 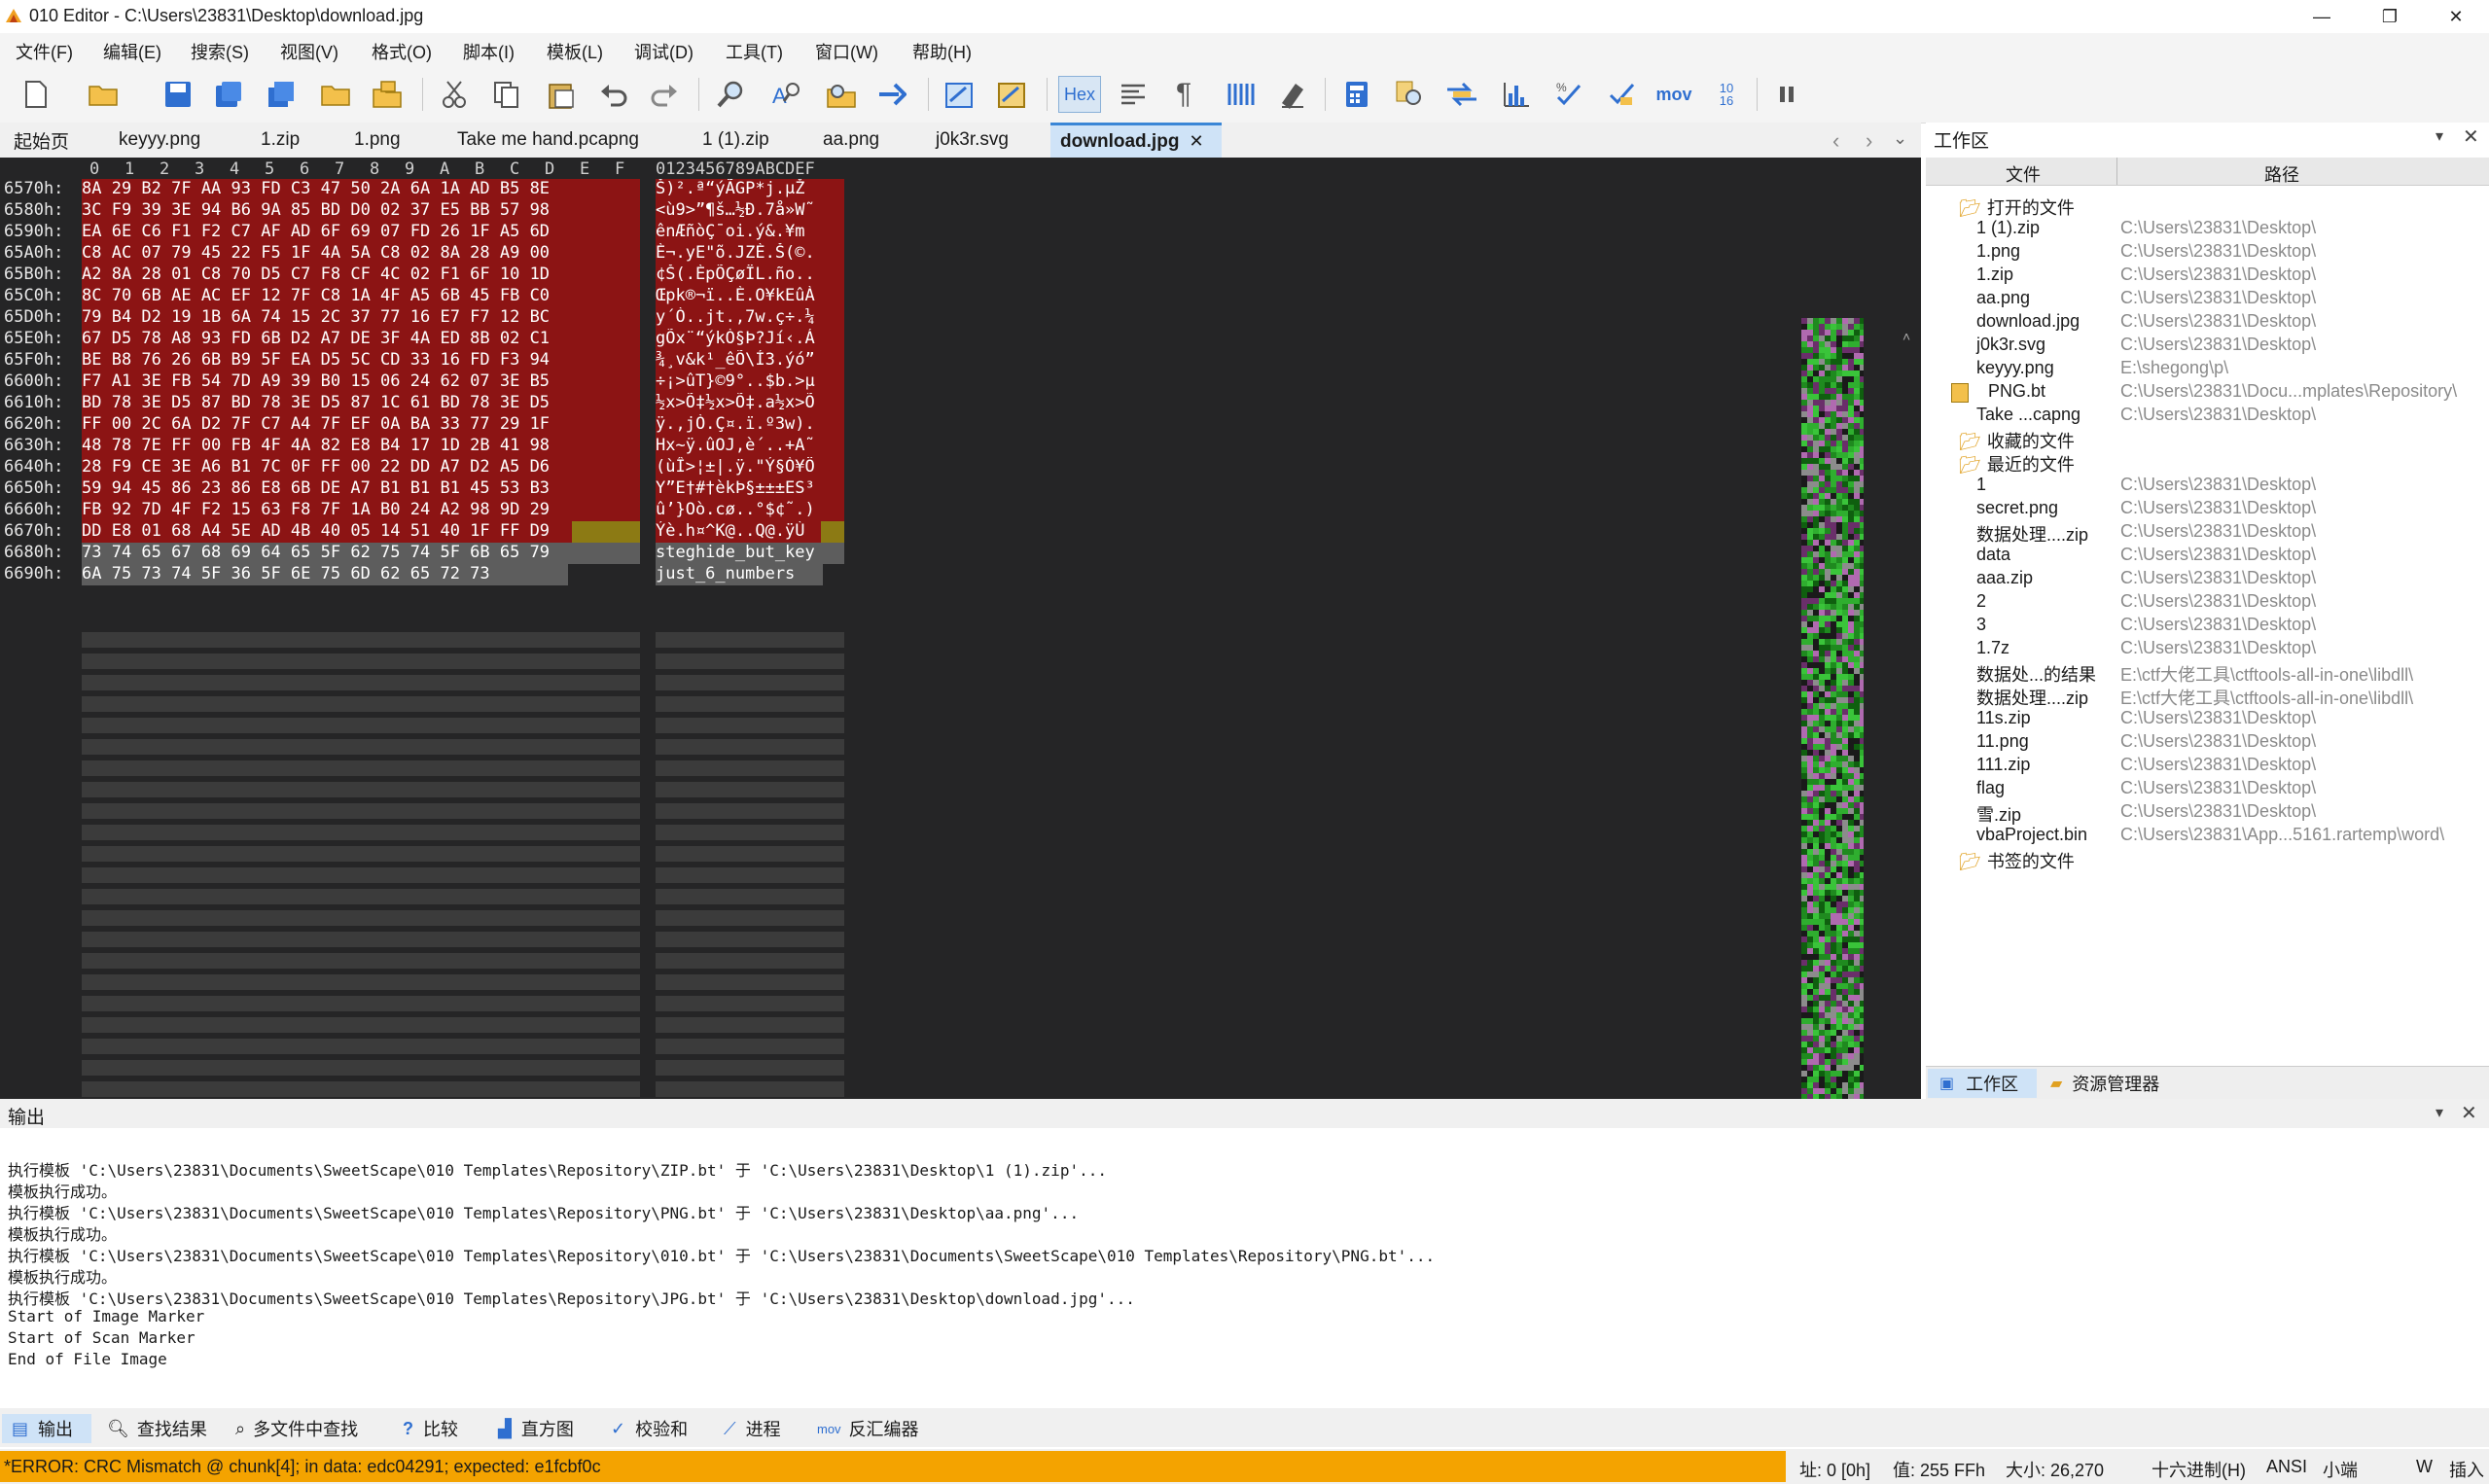 I want to click on menu-window: 窗口(W), so click(x=846, y=52).